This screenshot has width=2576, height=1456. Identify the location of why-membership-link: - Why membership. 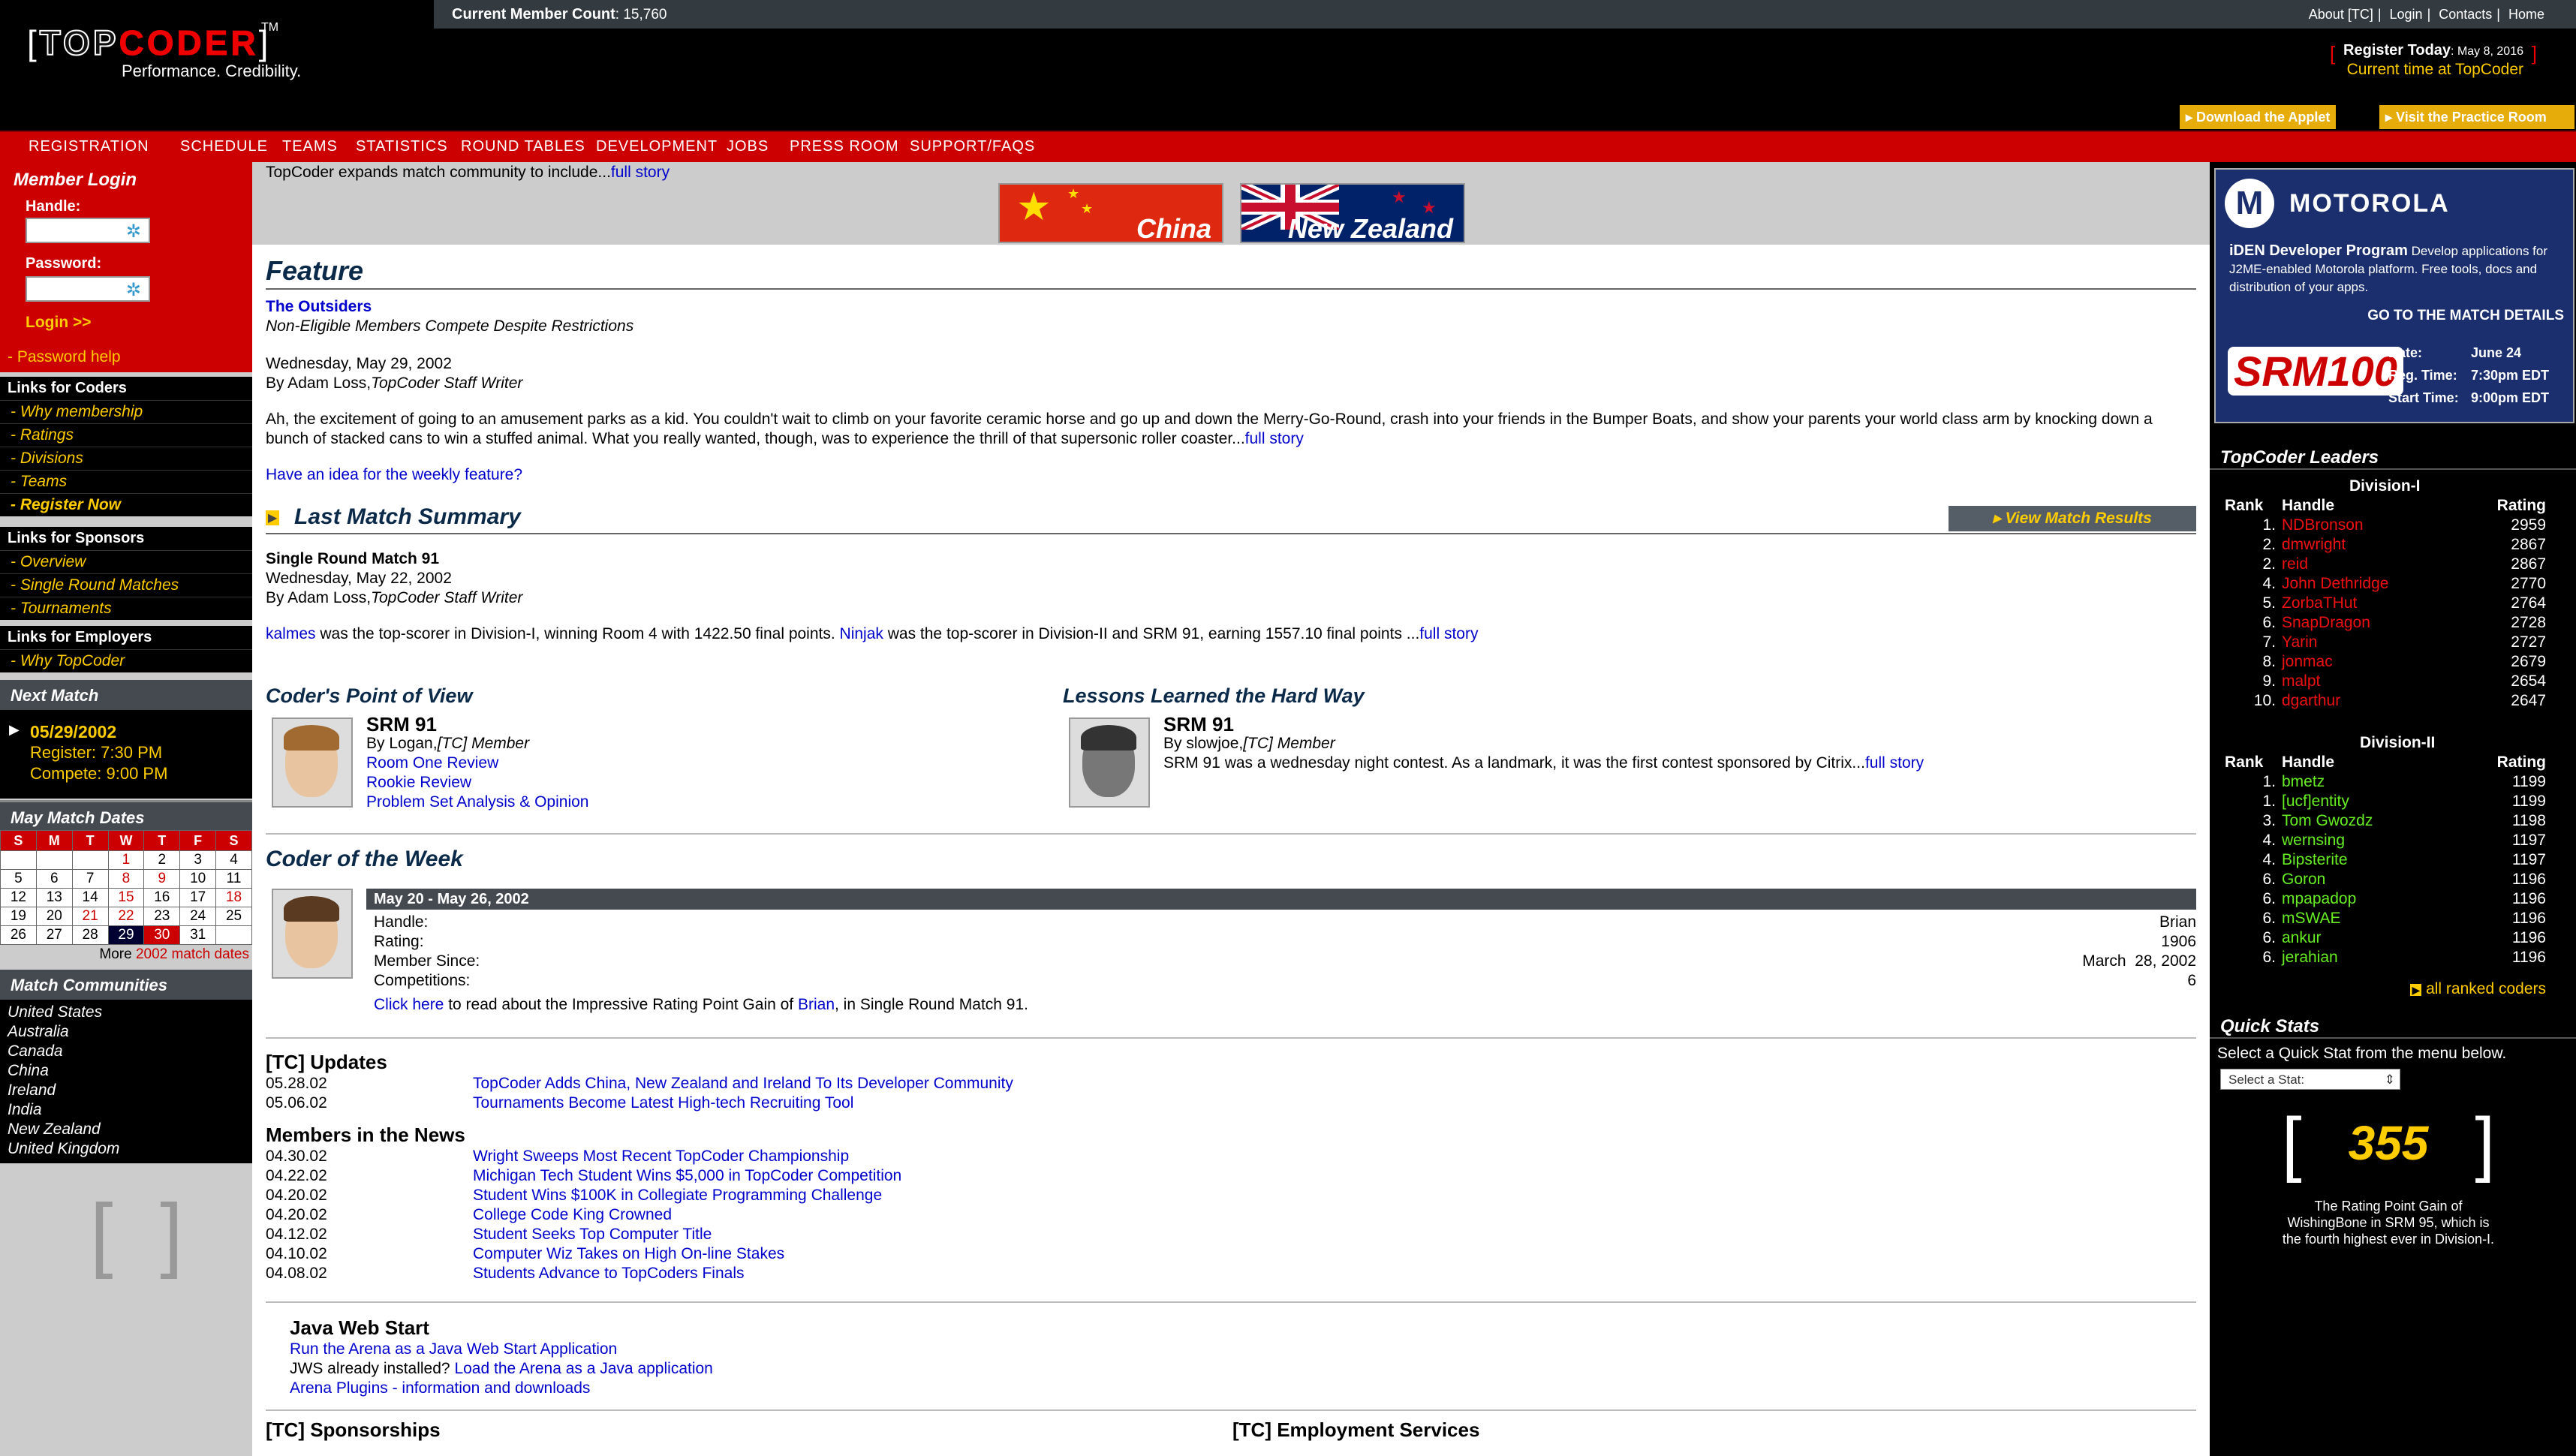
(126, 411).